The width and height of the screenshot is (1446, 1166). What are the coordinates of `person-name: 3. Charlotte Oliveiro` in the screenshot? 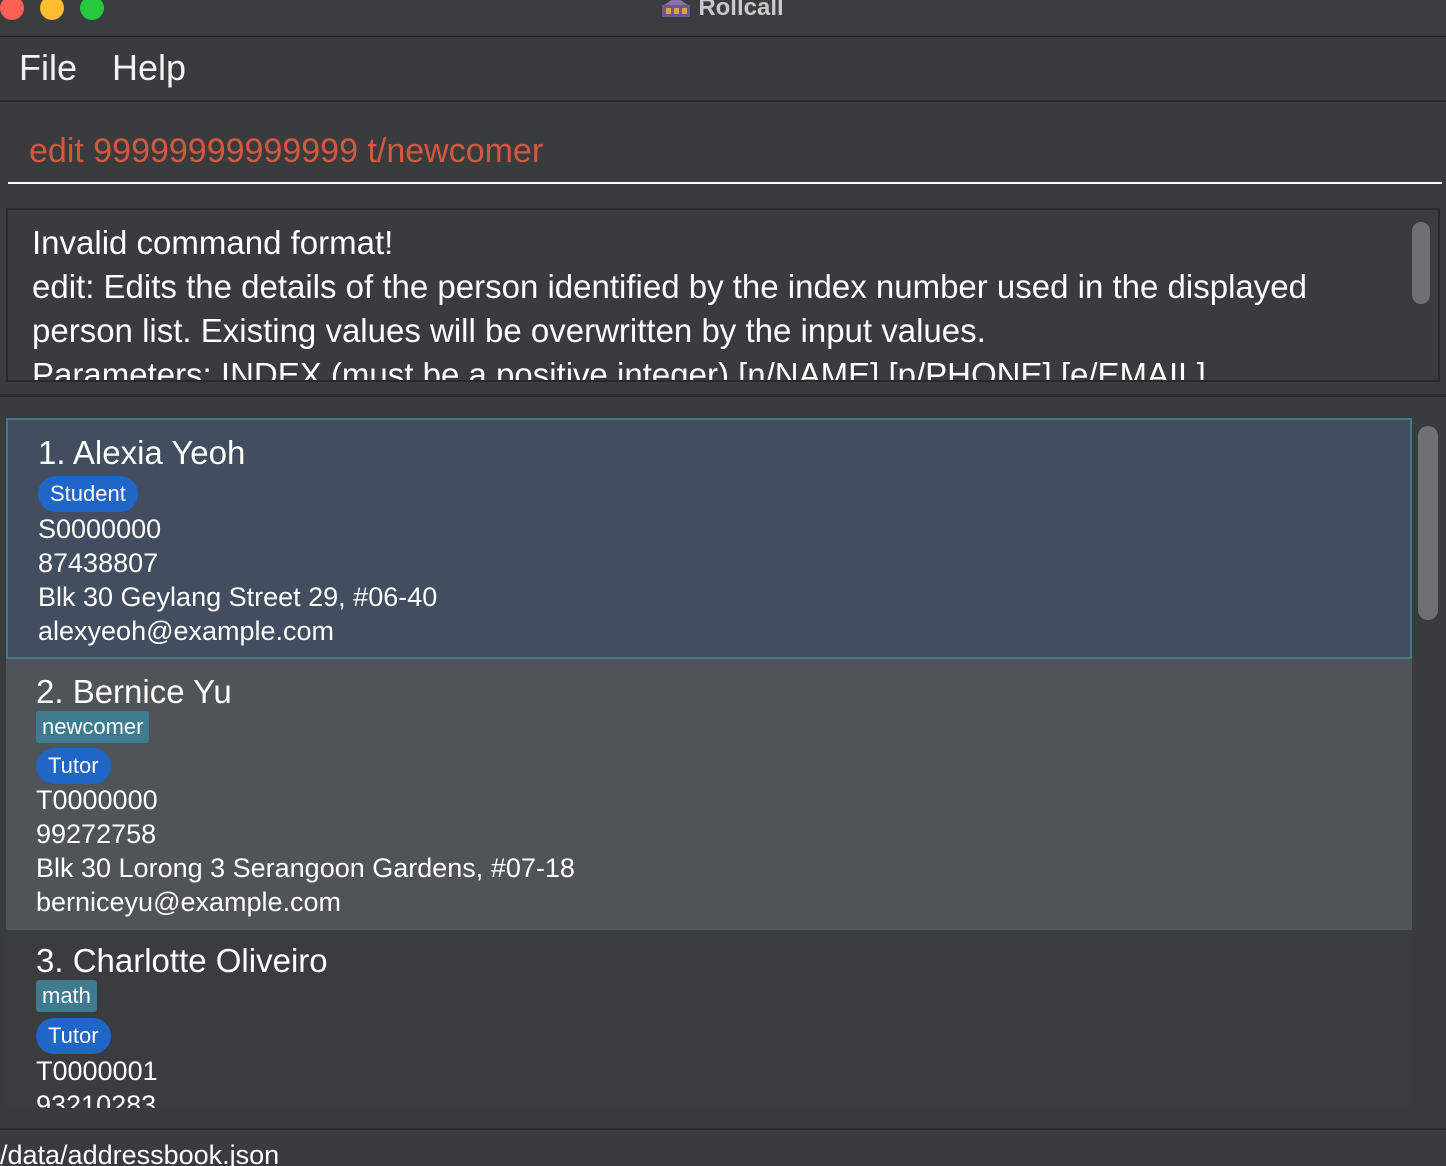 It's located at (182, 960).